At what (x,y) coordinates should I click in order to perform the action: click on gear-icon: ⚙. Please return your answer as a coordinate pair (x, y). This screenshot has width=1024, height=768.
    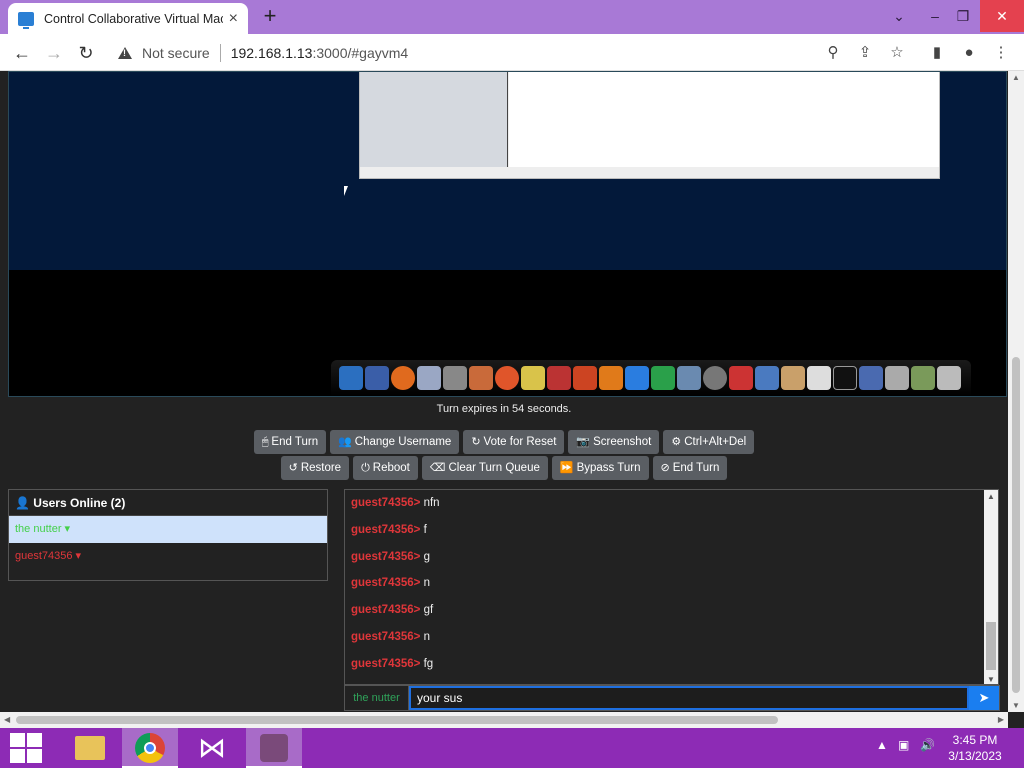
    Looking at the image, I should click on (676, 442).